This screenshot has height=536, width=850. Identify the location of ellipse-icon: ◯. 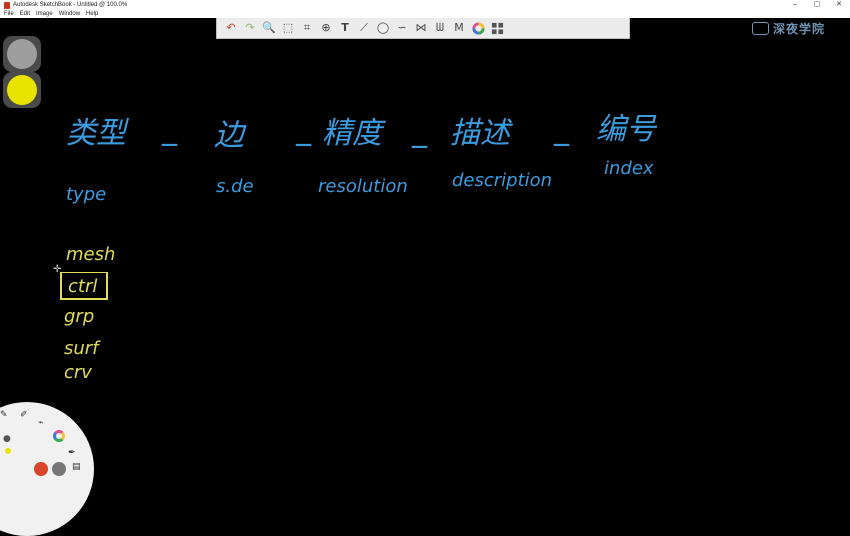
(383, 28).